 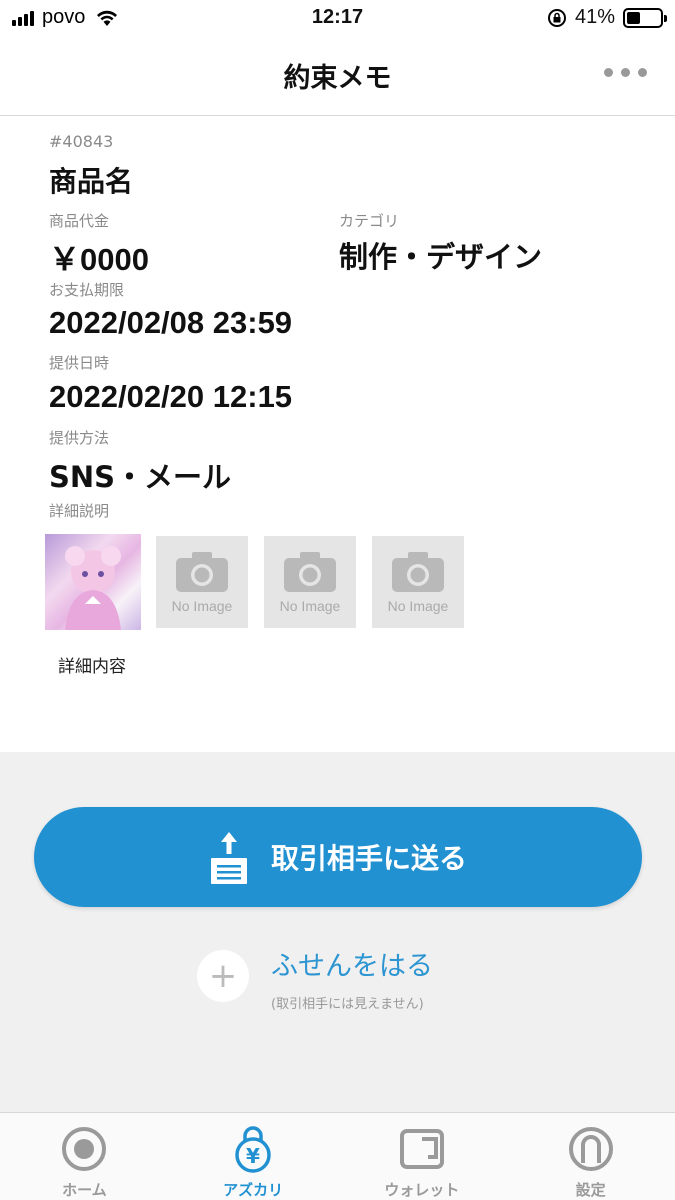 What do you see at coordinates (171, 322) in the screenshot?
I see `payment-deadline-value: 2022/02/08 23:59` at bounding box center [171, 322].